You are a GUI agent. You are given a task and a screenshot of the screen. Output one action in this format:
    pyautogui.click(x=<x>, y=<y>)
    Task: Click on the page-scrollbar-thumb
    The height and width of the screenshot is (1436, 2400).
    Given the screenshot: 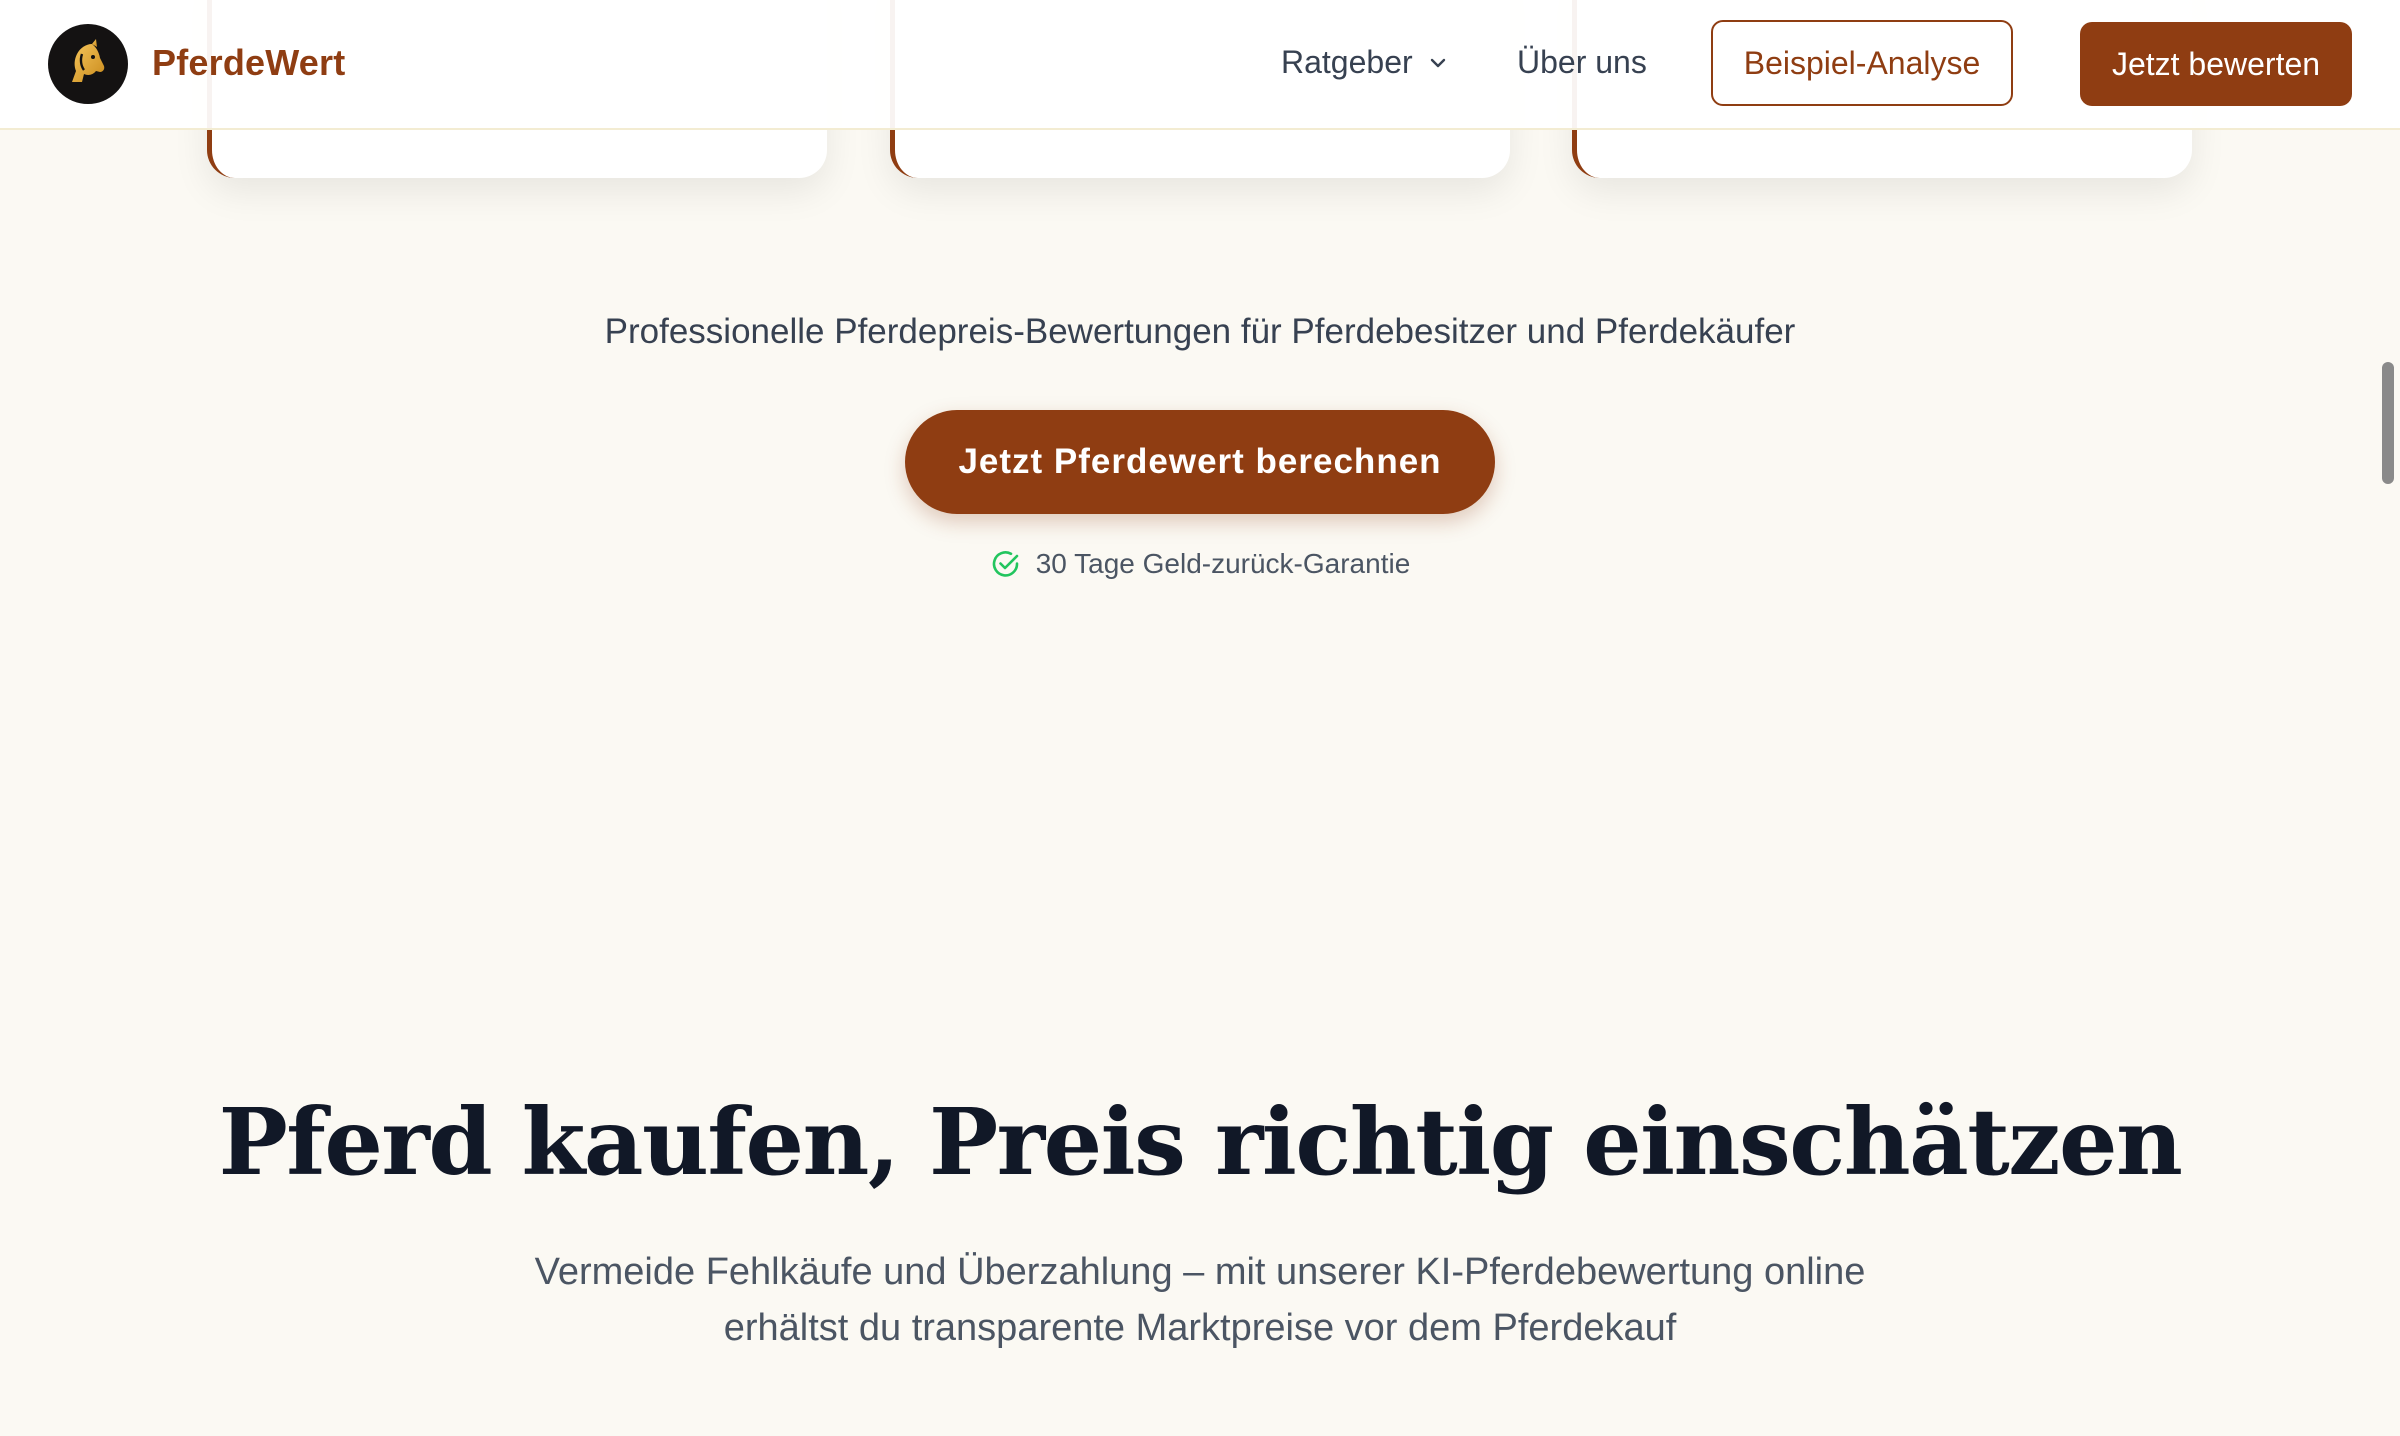 What is the action you would take?
    pyautogui.click(x=2388, y=423)
    